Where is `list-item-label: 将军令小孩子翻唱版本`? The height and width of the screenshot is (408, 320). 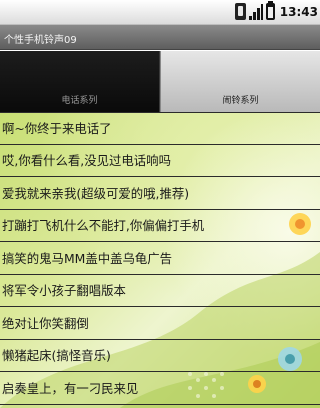
list-item-label: 将军令小孩子翻唱版本 is located at coordinates (64, 291).